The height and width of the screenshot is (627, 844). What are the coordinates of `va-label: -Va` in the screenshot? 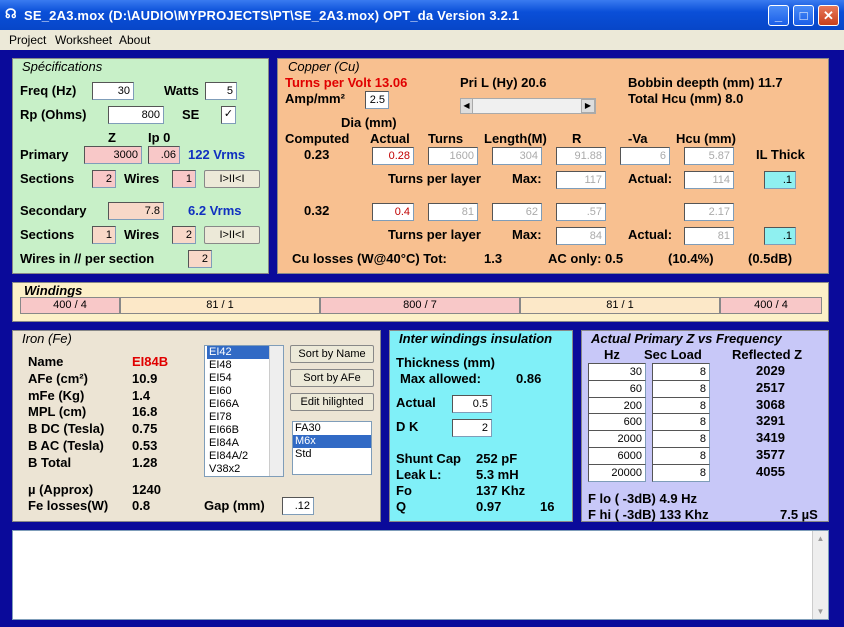 It's located at (638, 138).